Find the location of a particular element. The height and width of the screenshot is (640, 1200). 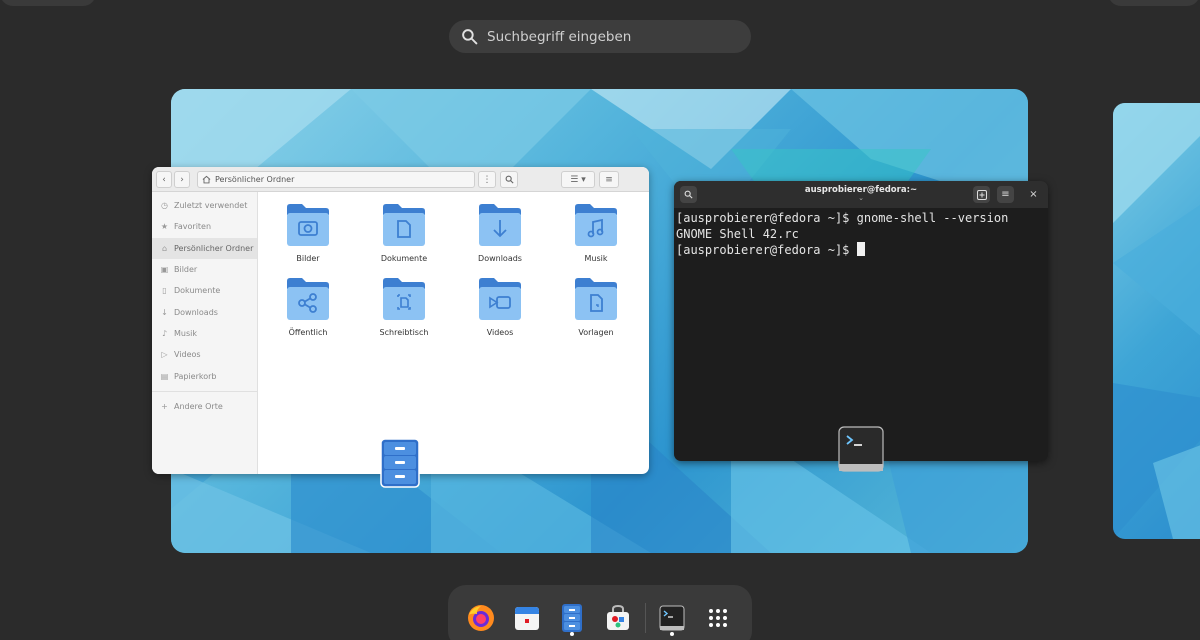

dock-terminal is located at coordinates (672, 618).